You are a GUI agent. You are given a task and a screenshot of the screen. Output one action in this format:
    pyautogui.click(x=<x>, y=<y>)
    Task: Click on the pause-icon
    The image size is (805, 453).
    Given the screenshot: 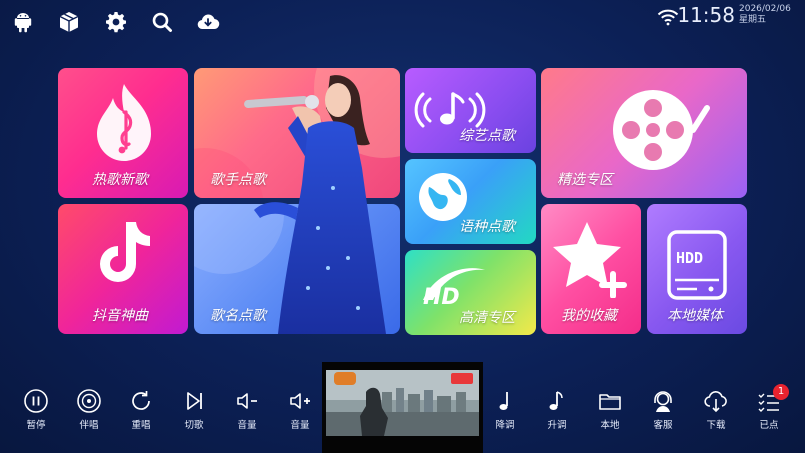 What is the action you would take?
    pyautogui.click(x=36, y=401)
    